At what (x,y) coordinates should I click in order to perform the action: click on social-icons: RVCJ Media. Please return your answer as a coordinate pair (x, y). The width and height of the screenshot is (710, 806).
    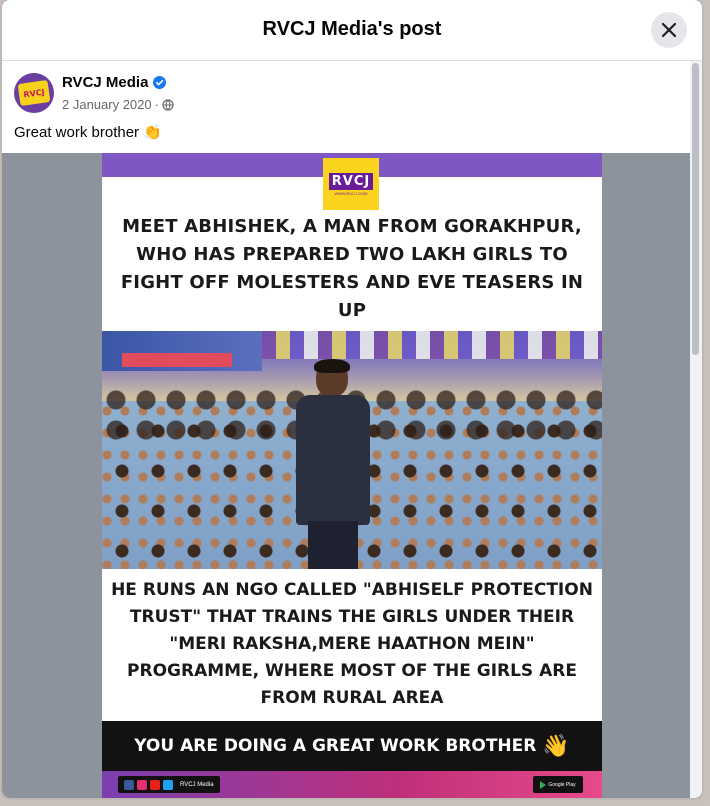
    Looking at the image, I should click on (169, 784).